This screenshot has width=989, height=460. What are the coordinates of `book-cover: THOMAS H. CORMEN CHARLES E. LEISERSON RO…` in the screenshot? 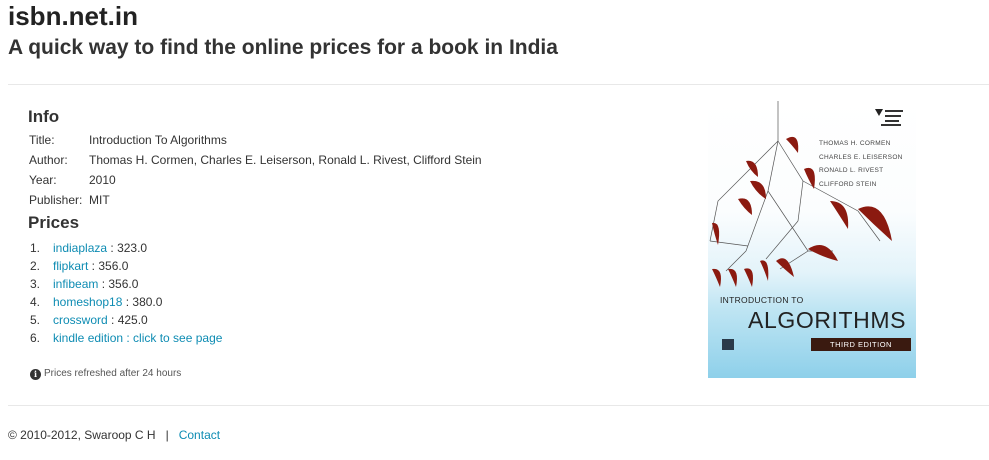 It's located at (812, 239).